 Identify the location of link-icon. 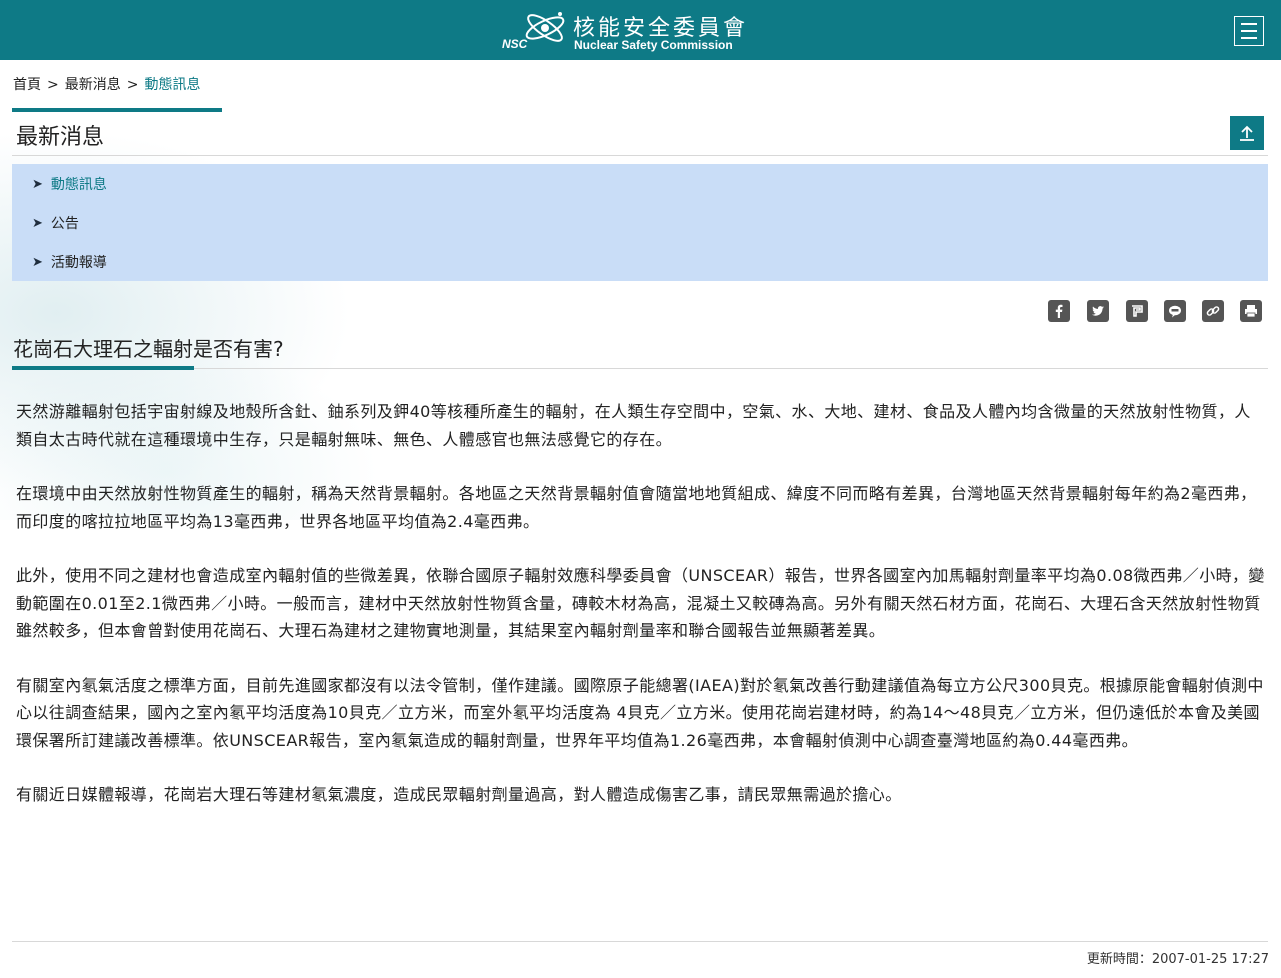
(1213, 311).